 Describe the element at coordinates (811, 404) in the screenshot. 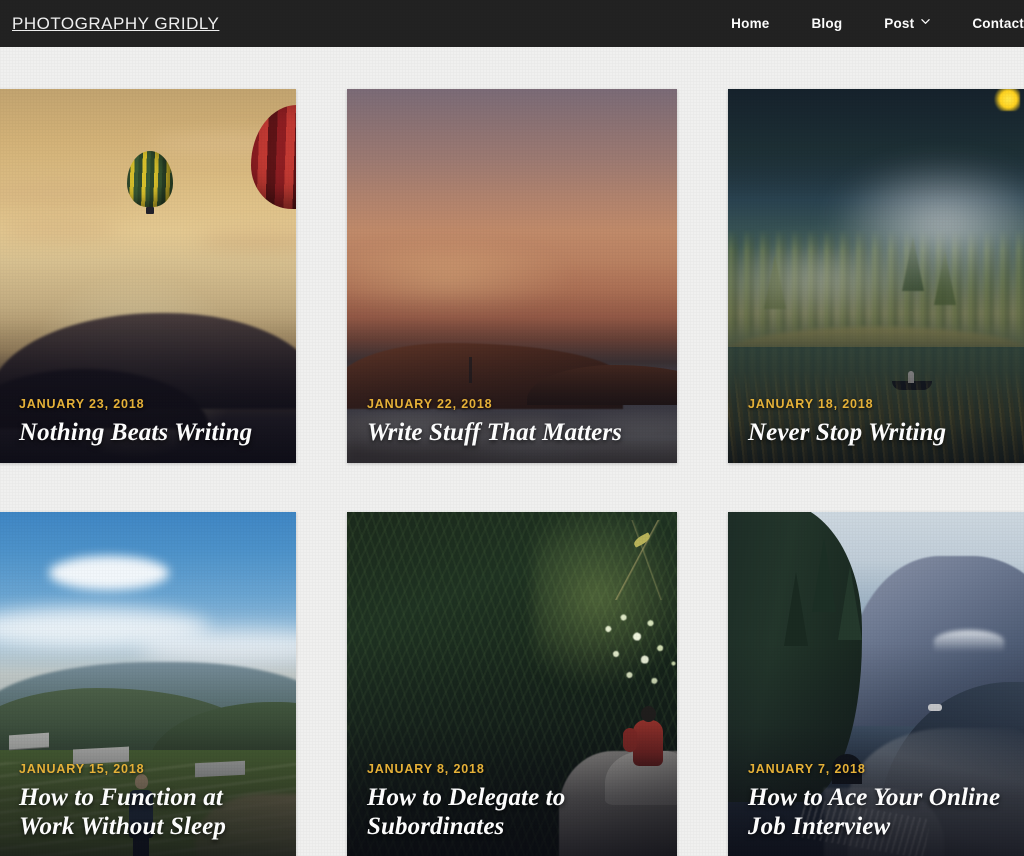

I see `post-date: JANUARY 18, 2018` at that location.